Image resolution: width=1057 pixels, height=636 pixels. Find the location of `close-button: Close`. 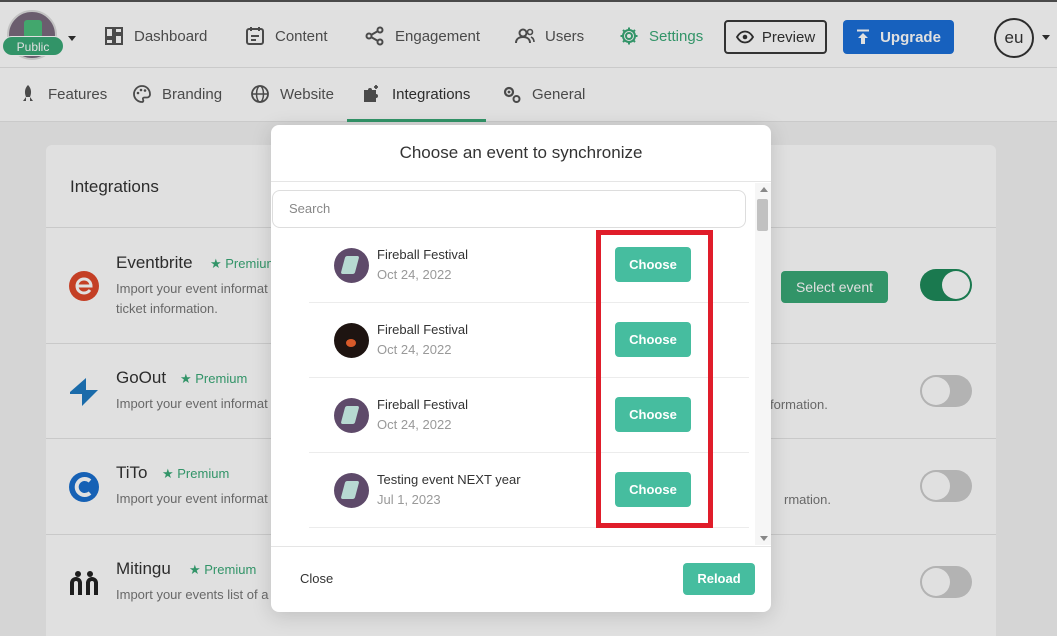

close-button: Close is located at coordinates (316, 578).